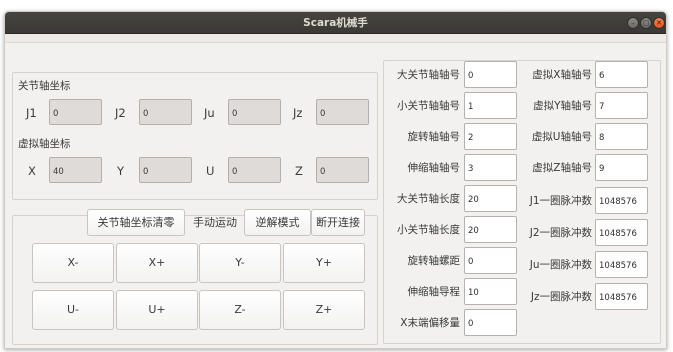  Describe the element at coordinates (324, 310) in the screenshot. I see `jog-z-plus-button: Z+` at that location.